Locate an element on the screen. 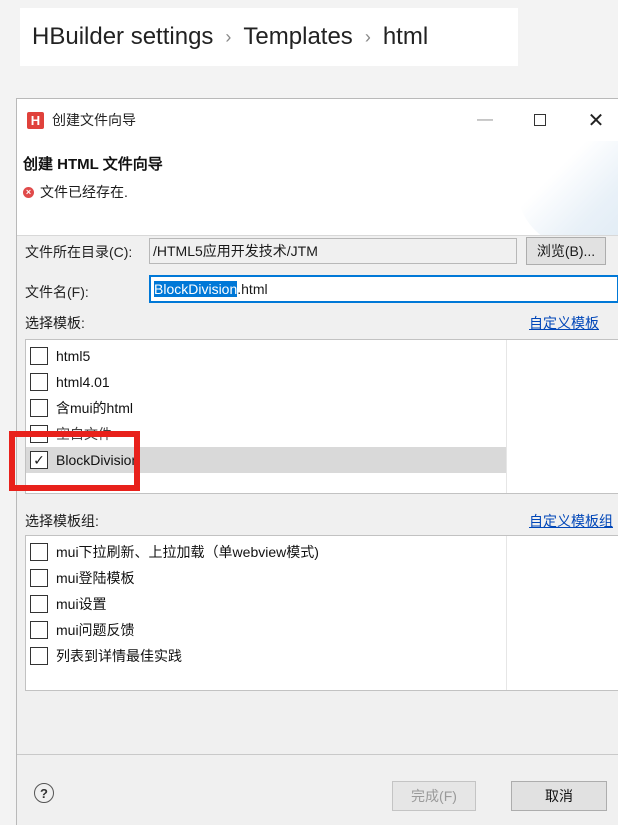 The image size is (618, 825). header-decoration is located at coordinates (568, 188).